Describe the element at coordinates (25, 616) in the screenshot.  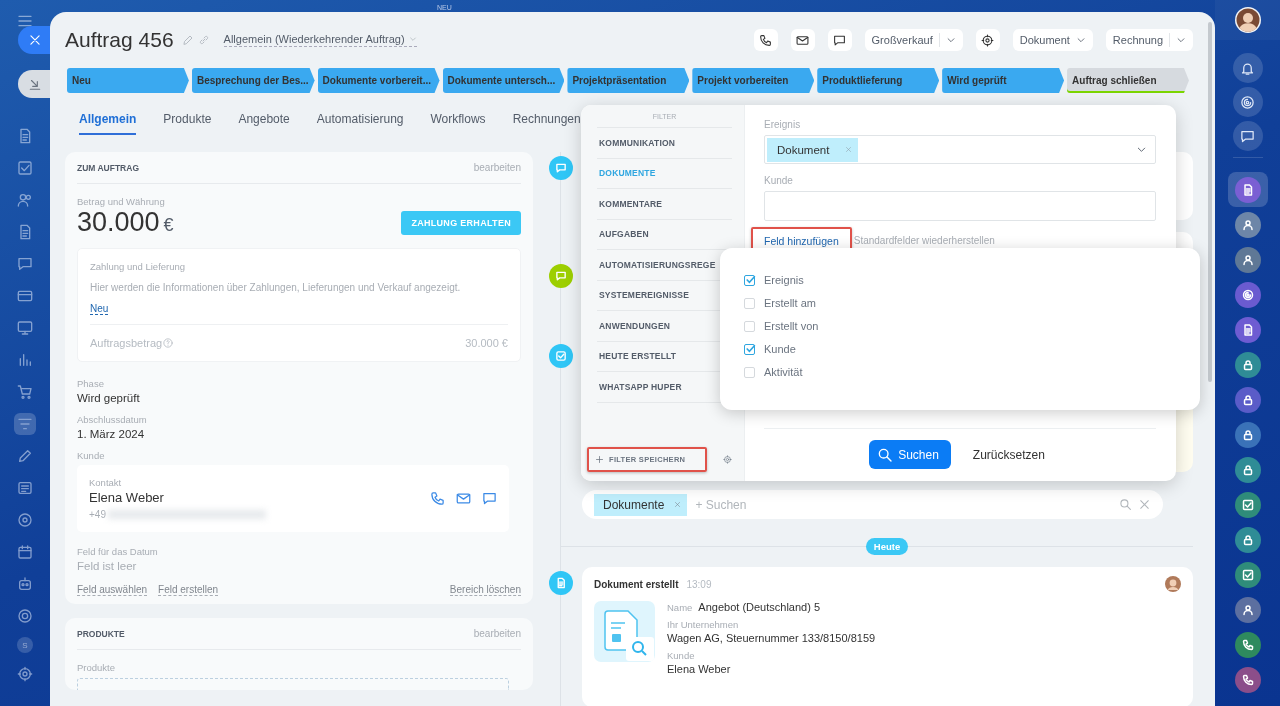
I see `target-icon` at that location.